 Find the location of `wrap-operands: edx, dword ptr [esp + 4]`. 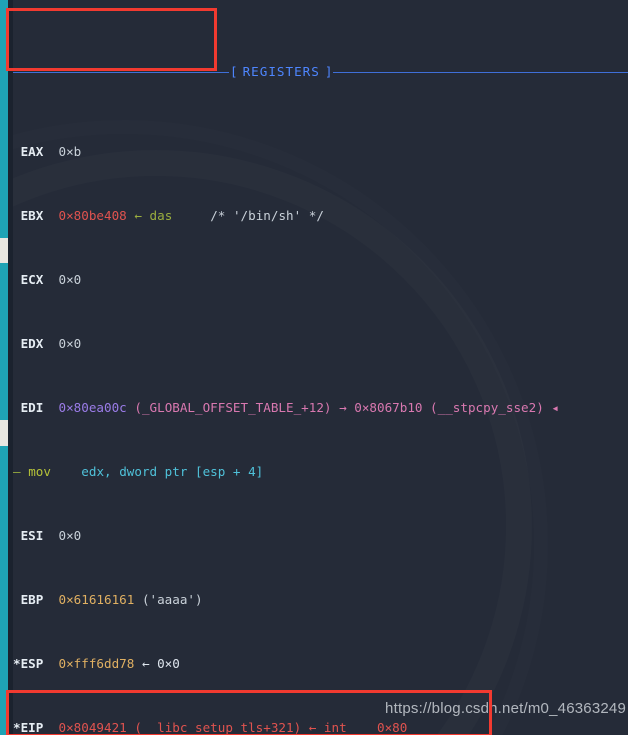

wrap-operands: edx, dword ptr [esp + 4] is located at coordinates (172, 471).